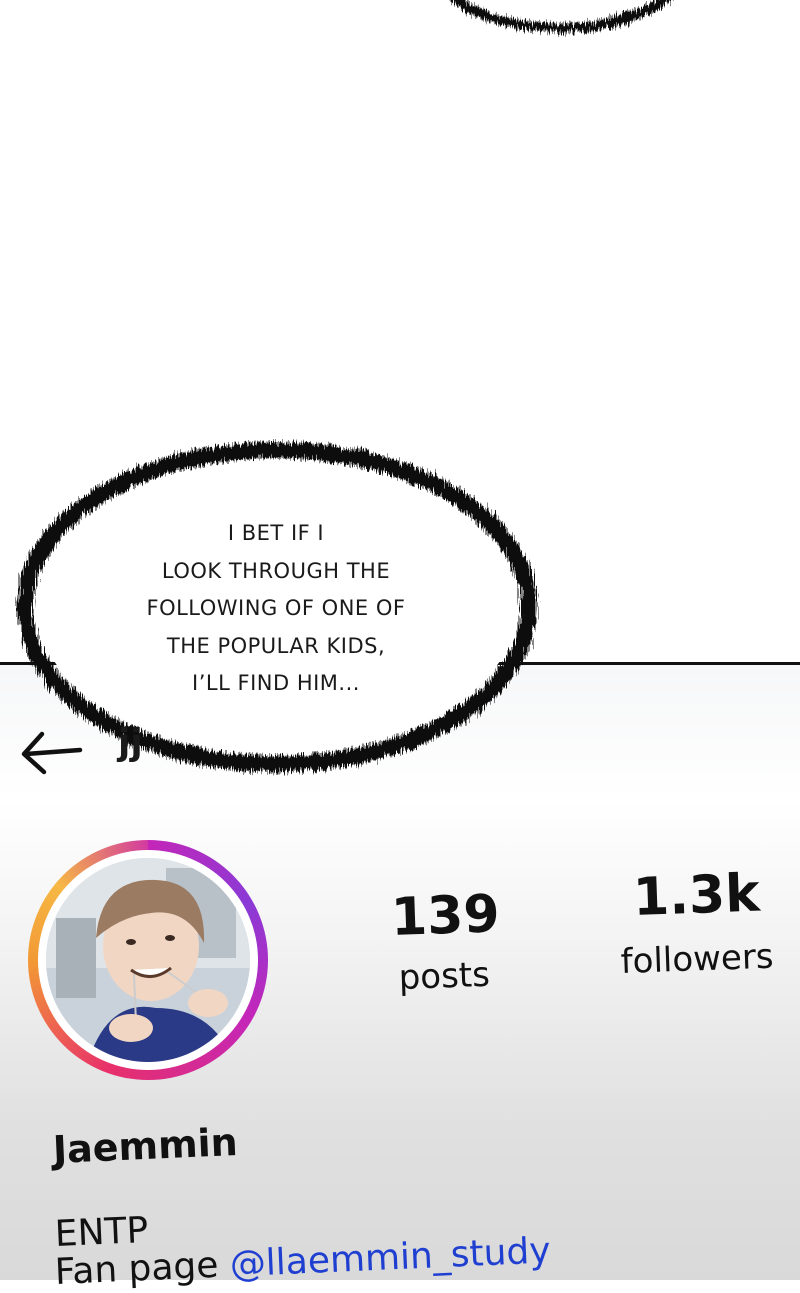 This screenshot has width=800, height=1293. What do you see at coordinates (444, 976) in the screenshot?
I see `posts-label: posts` at bounding box center [444, 976].